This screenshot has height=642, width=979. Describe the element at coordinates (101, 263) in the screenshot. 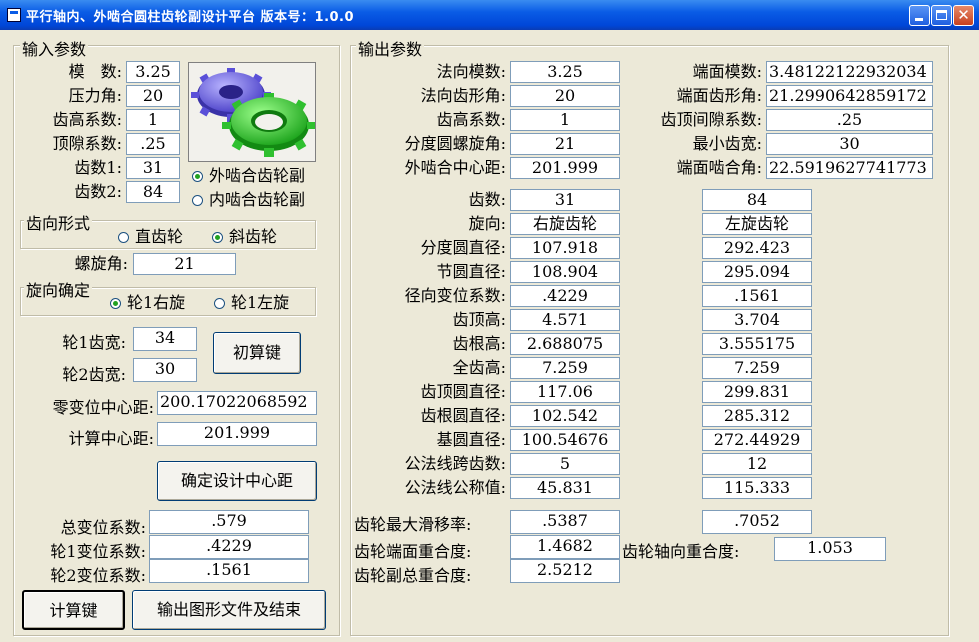

I see `helix-angle-label: 螺旋角:` at that location.